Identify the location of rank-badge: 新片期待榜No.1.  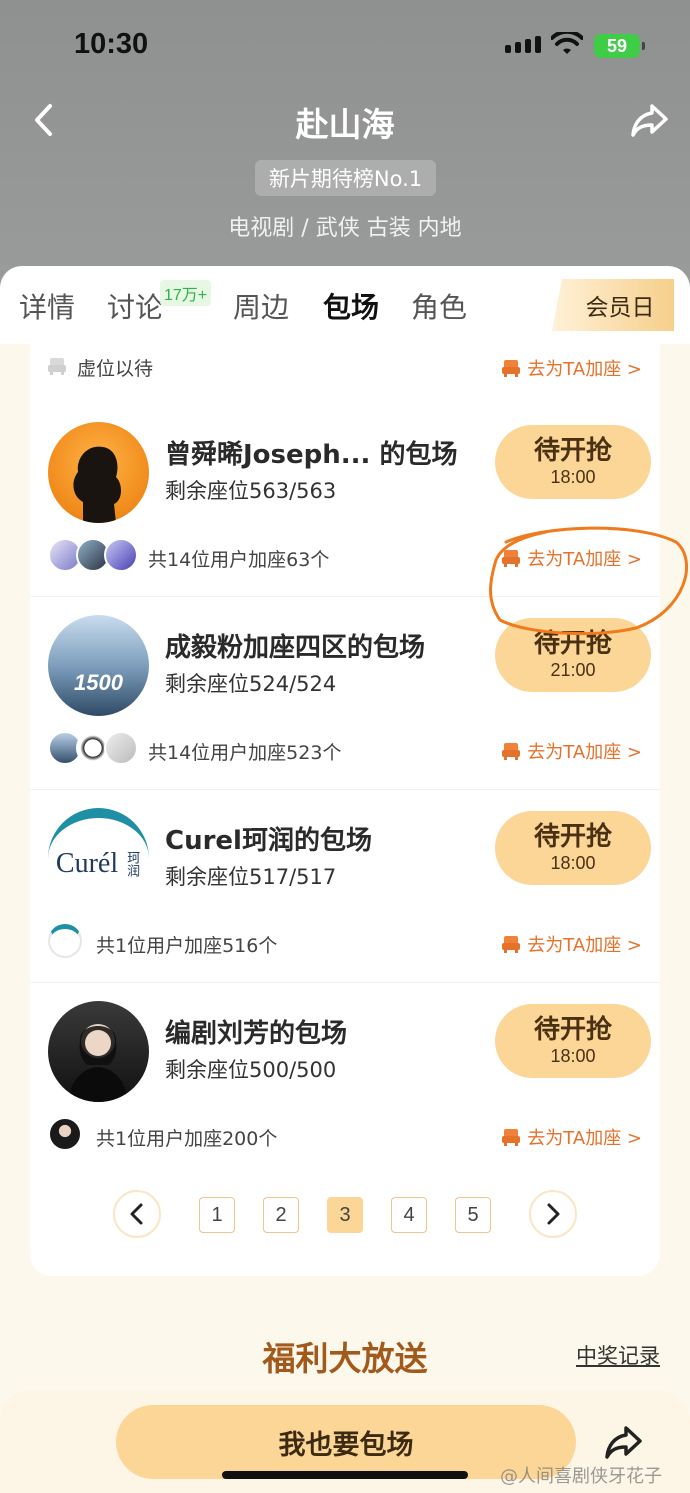
(345, 178).